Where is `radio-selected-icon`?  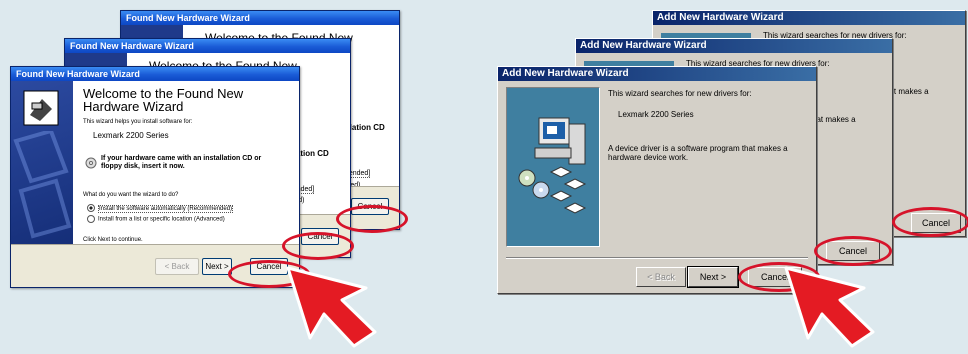 radio-selected-icon is located at coordinates (91, 208).